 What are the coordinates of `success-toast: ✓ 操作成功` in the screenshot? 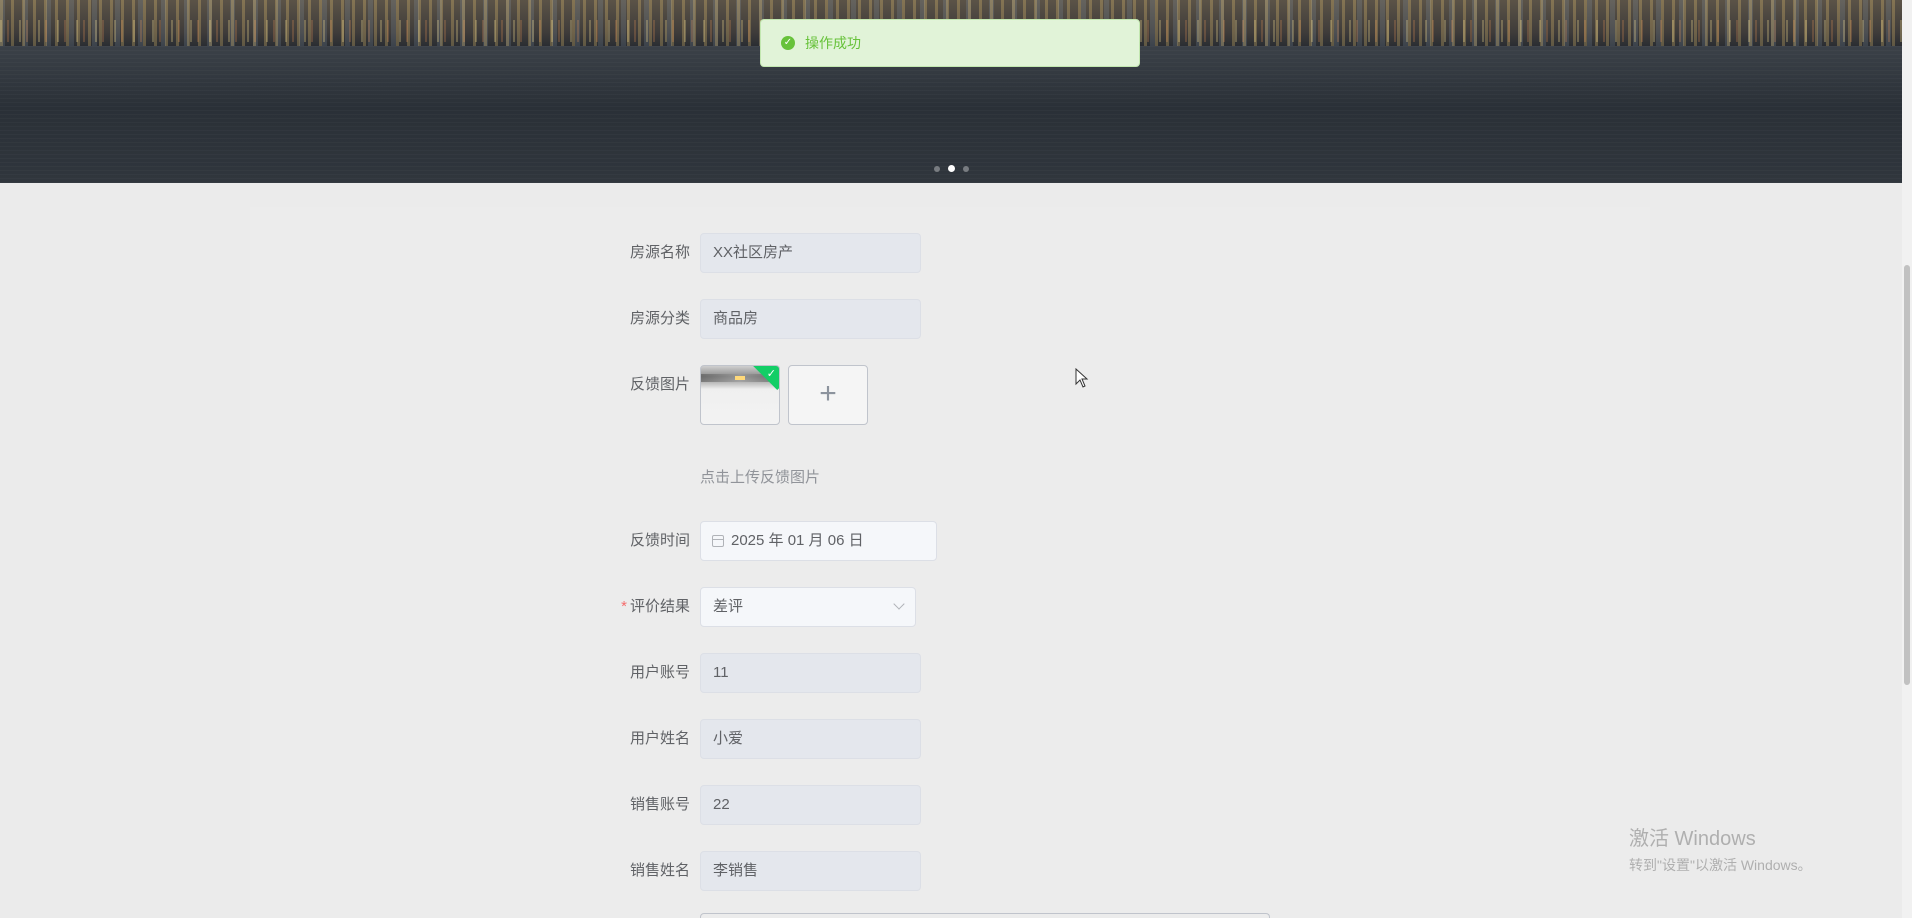 It's located at (950, 43).